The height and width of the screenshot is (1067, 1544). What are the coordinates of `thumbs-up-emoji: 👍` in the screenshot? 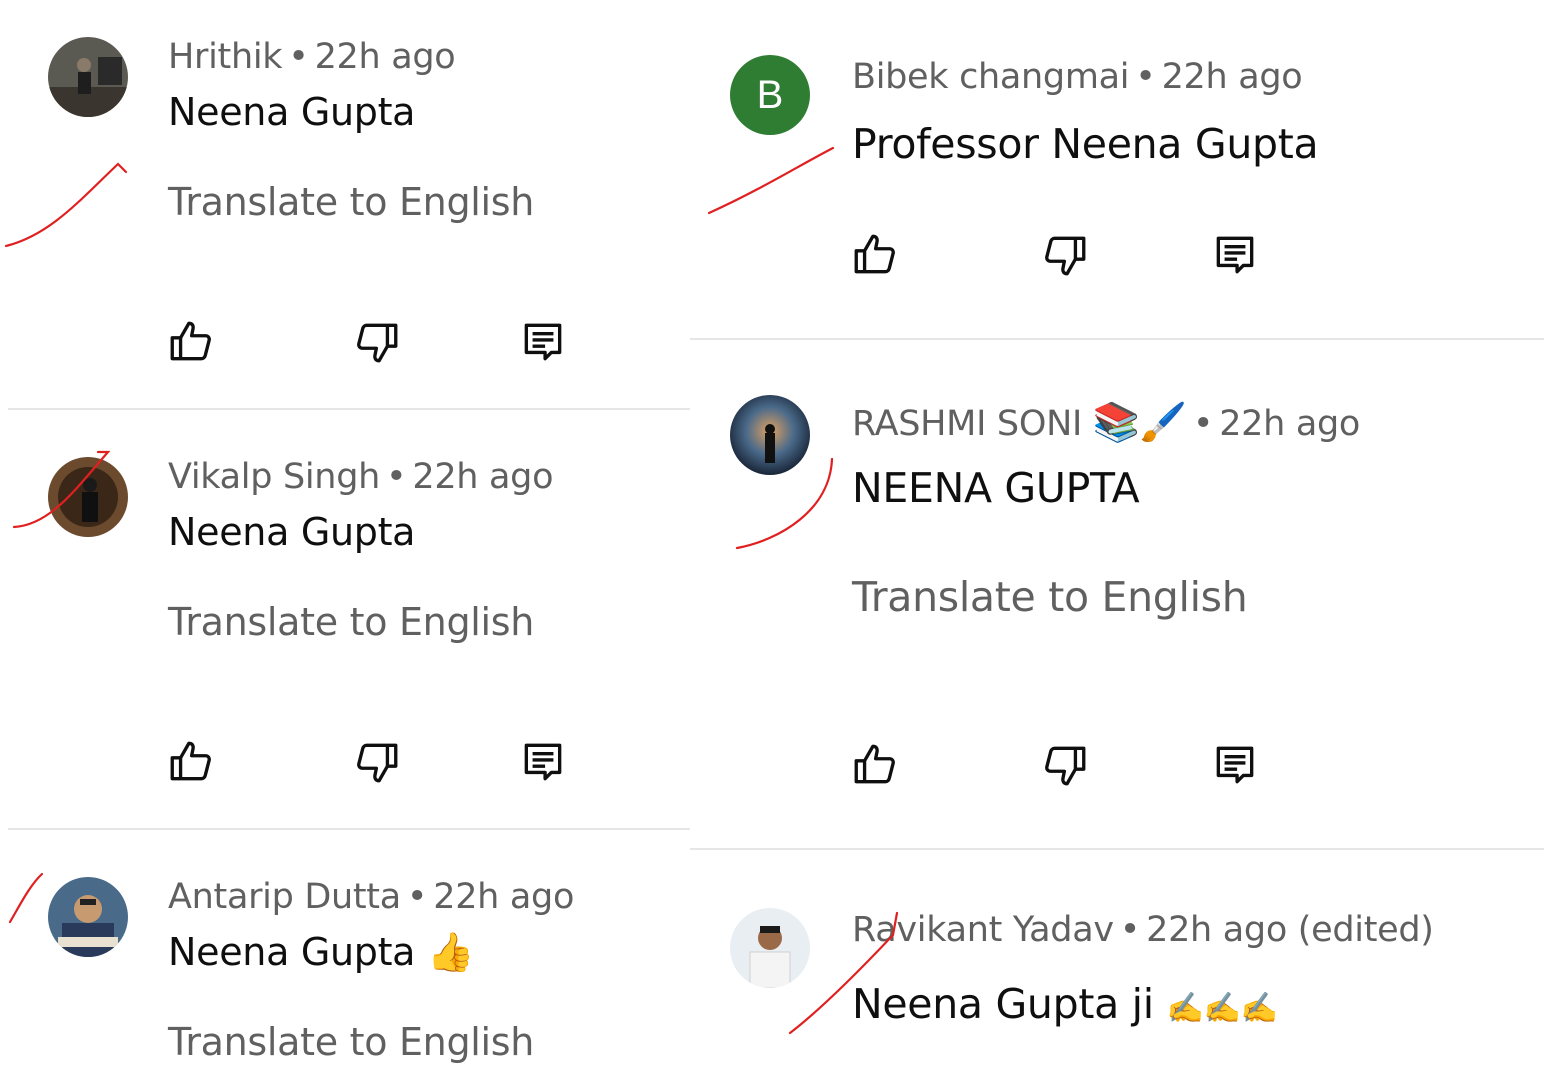 It's located at (450, 952).